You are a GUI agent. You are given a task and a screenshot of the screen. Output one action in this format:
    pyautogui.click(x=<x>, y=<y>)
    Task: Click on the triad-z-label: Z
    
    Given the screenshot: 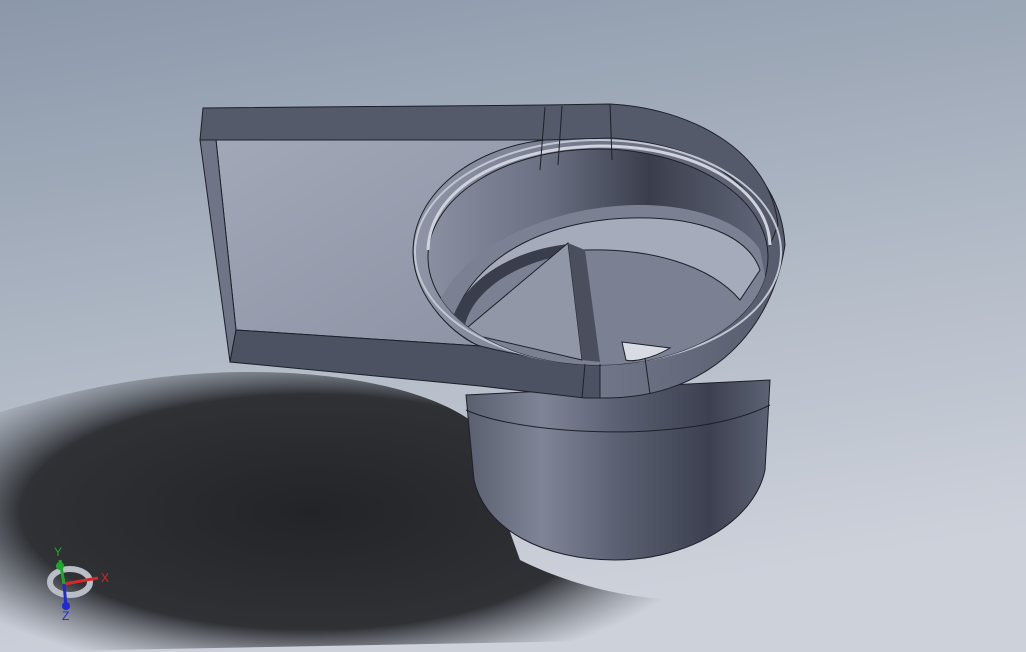 What is the action you would take?
    pyautogui.click(x=65, y=616)
    